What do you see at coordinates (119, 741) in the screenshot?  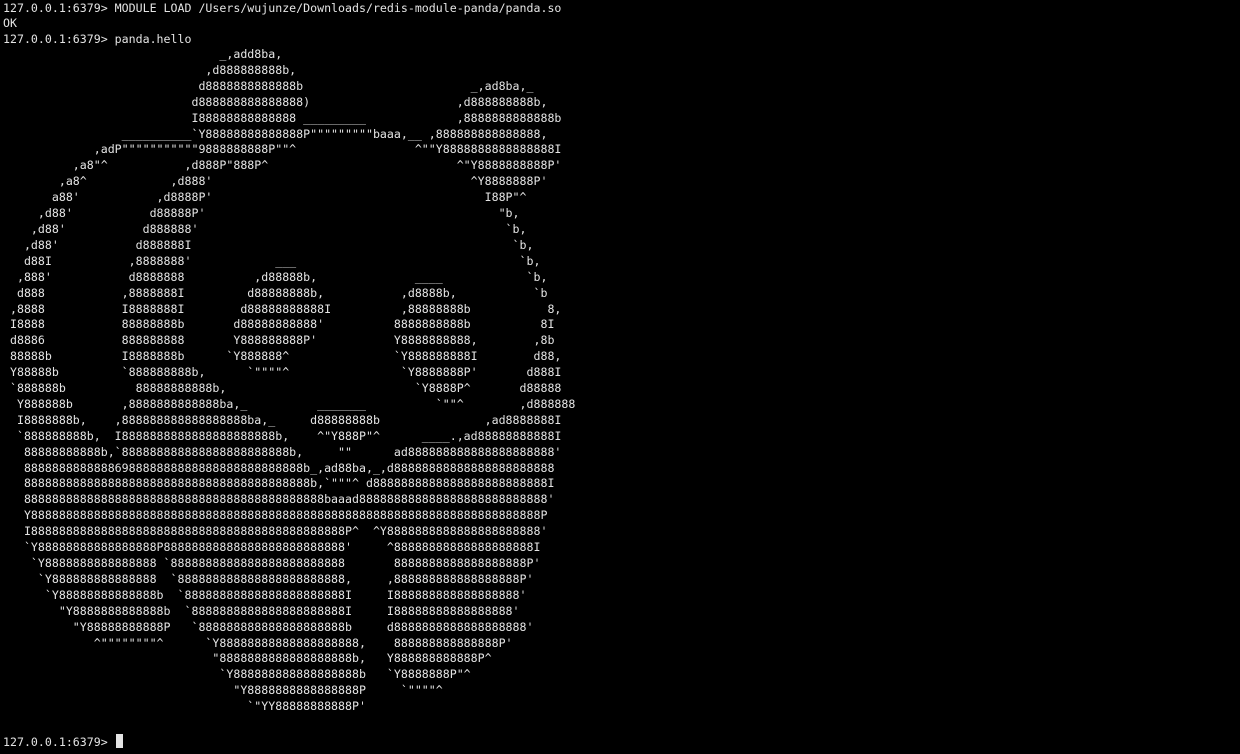 I see `terminal-cursor` at bounding box center [119, 741].